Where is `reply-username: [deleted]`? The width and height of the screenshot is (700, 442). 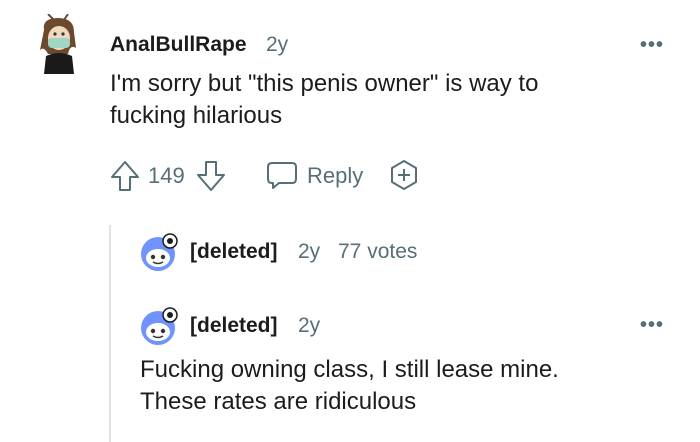
reply-username: [deleted] is located at coordinates (234, 326).